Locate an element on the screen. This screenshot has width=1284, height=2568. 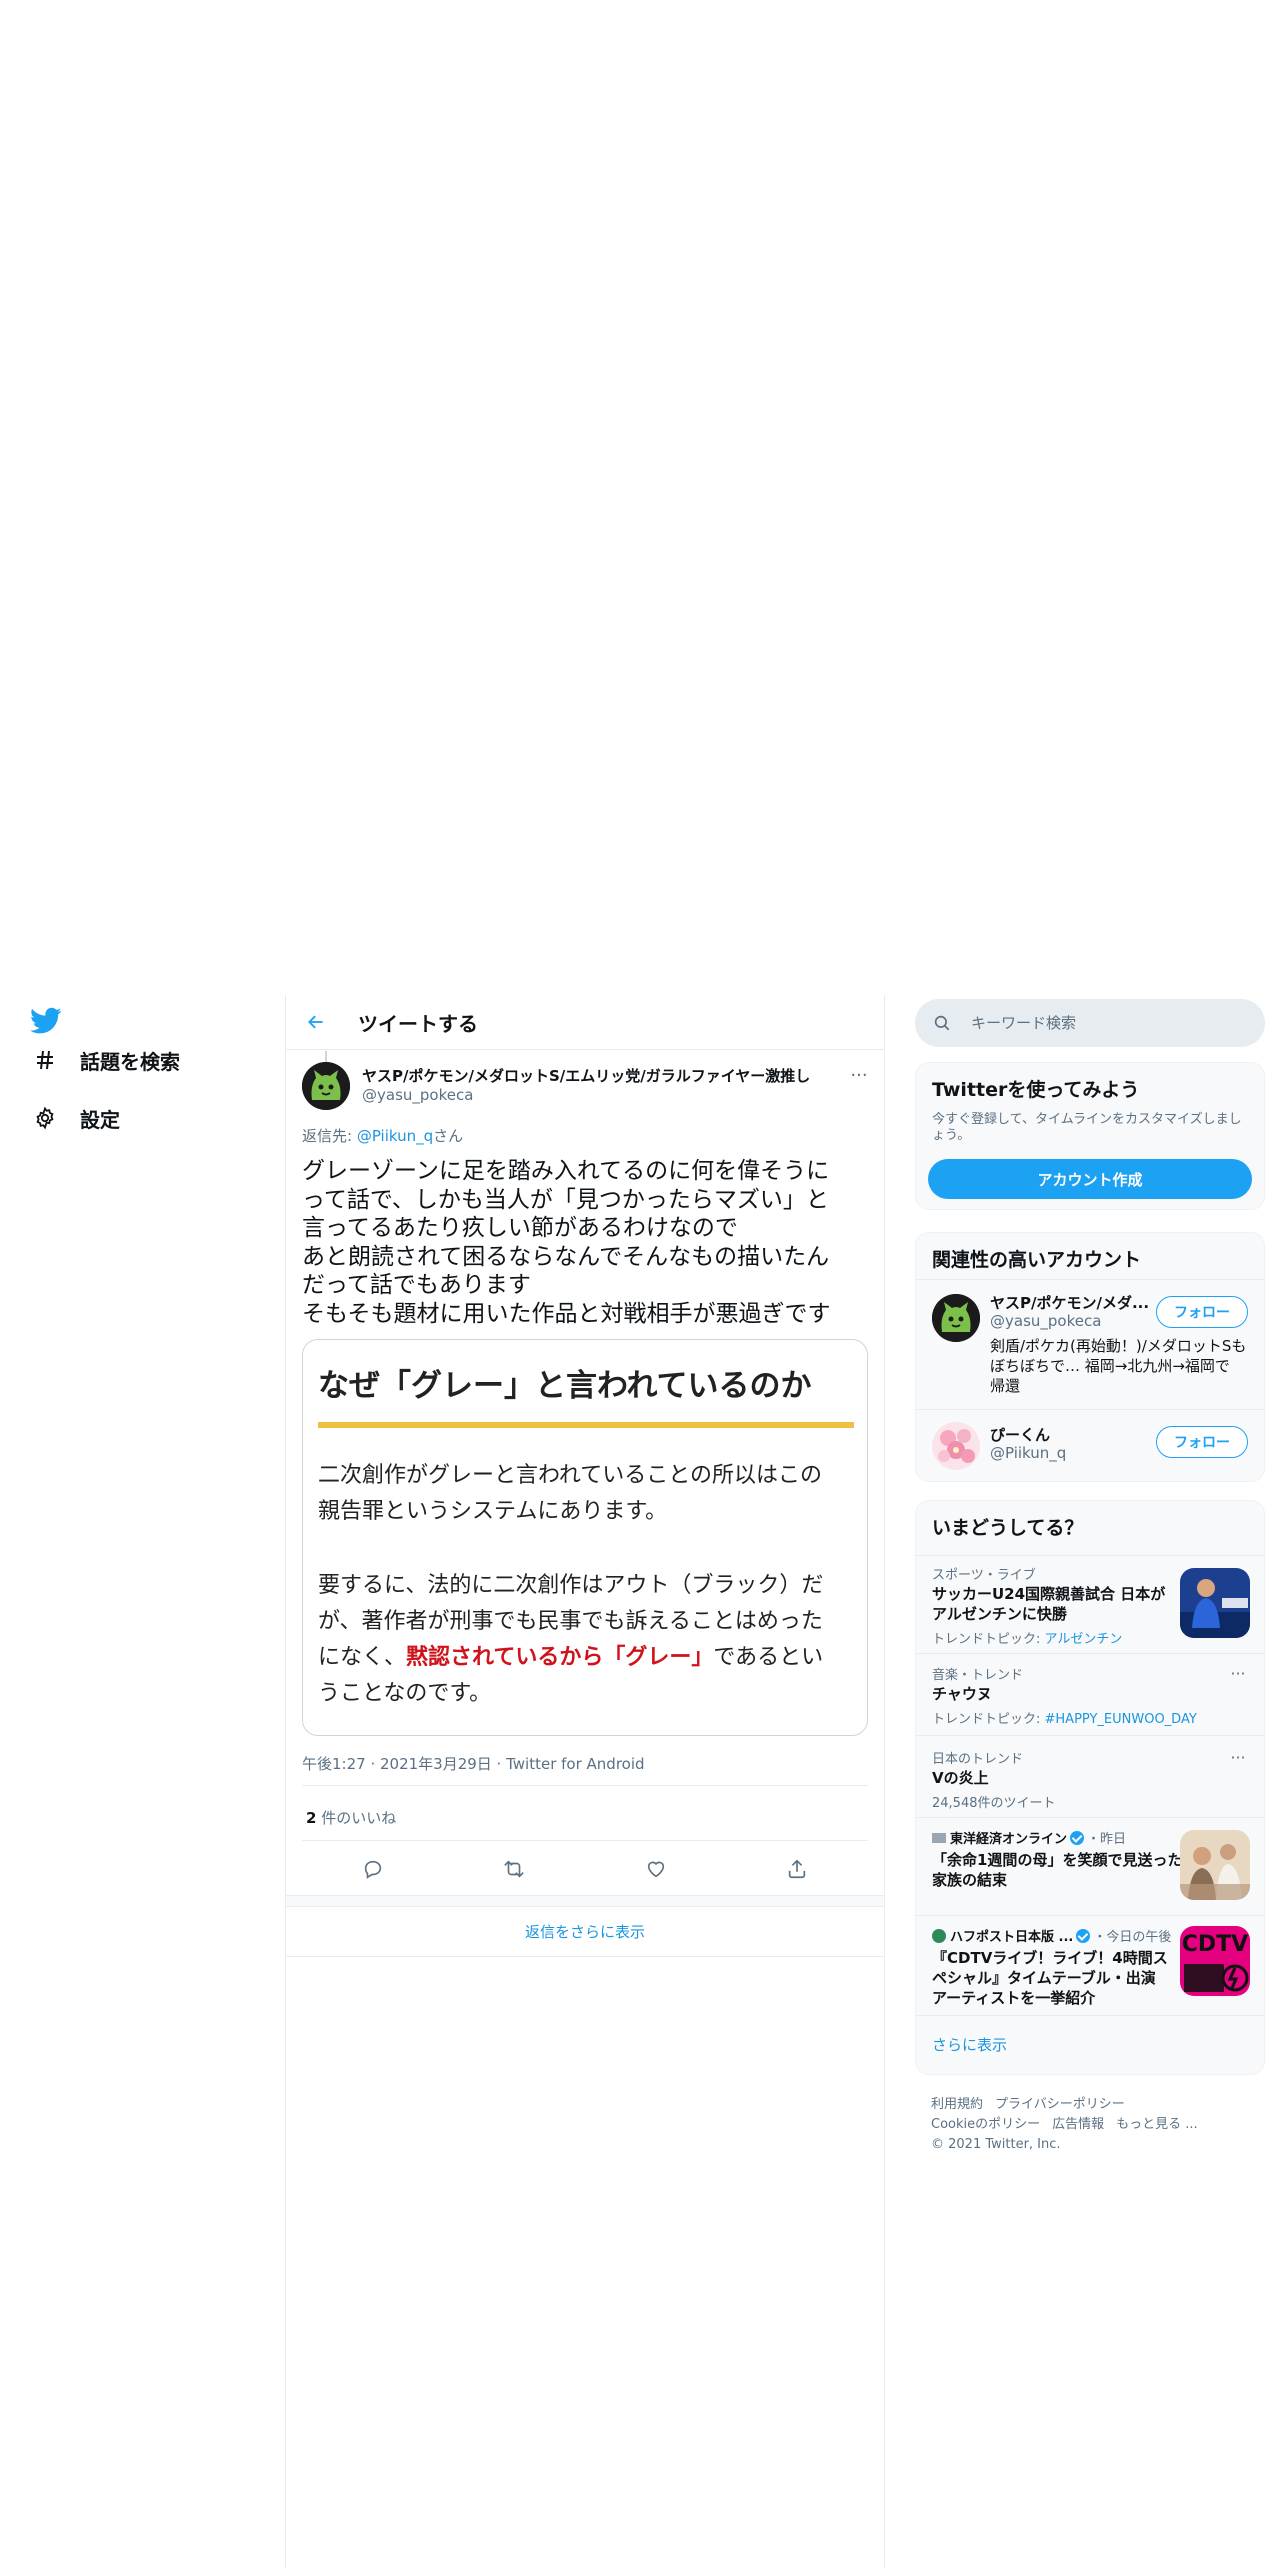
reply-icon is located at coordinates (372, 1869).